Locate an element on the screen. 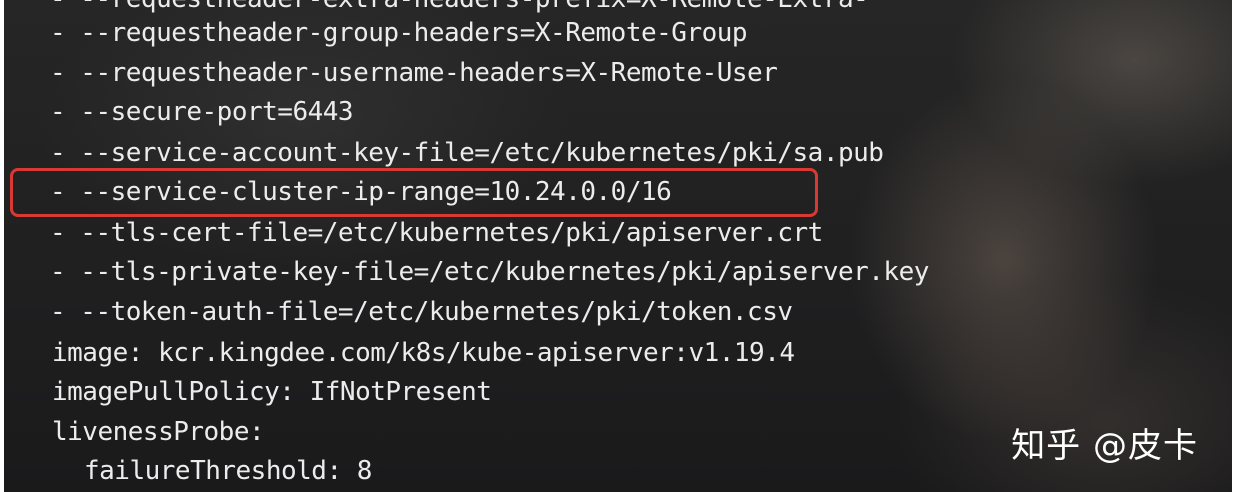 The image size is (1236, 492). watermark: 知乎 @皮卡 is located at coordinates (1104, 446).